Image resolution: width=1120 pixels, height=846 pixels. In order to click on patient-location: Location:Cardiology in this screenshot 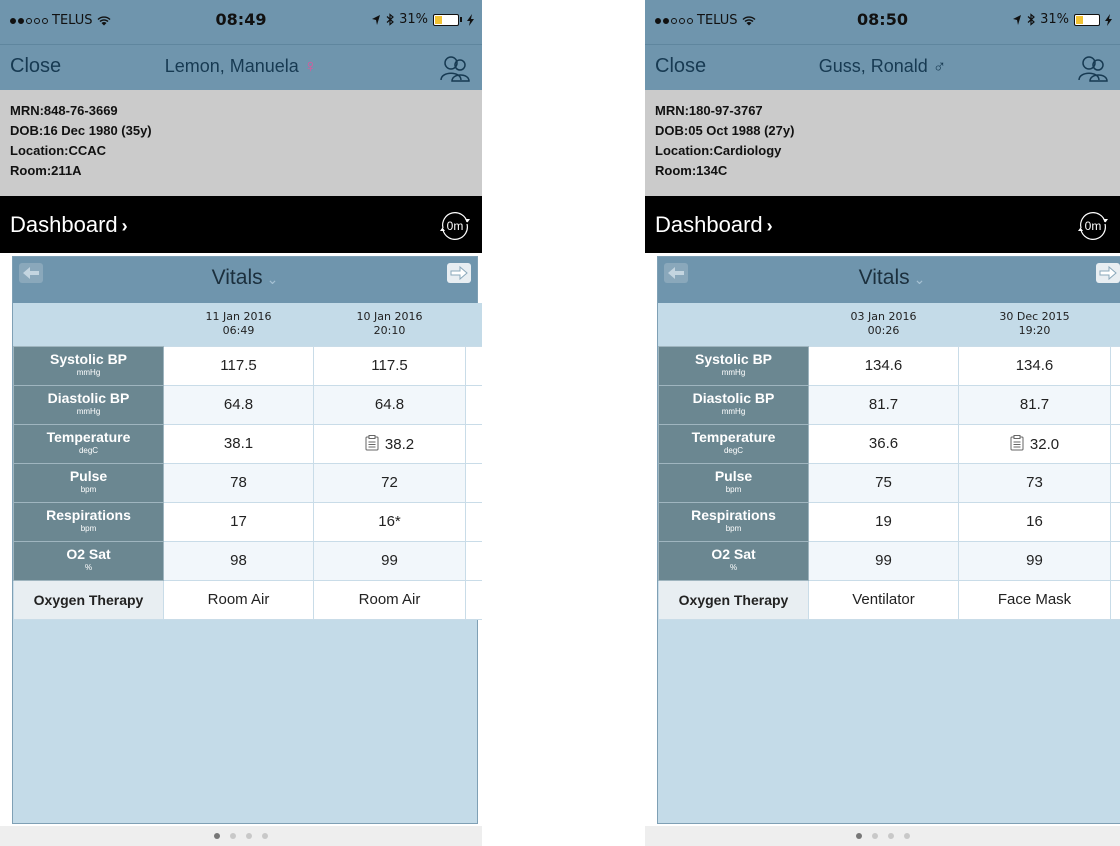, I will do `click(718, 150)`.